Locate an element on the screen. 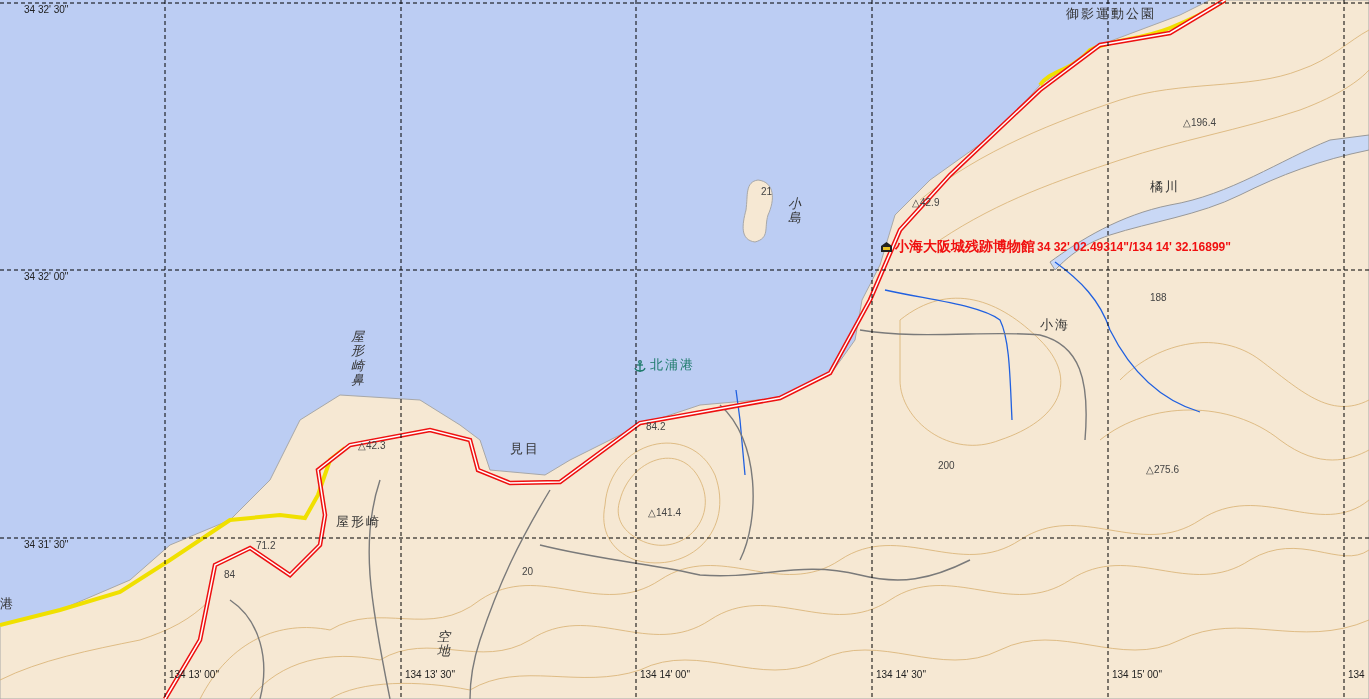  longitude-label: 134 13' 30" is located at coordinates (430, 674).